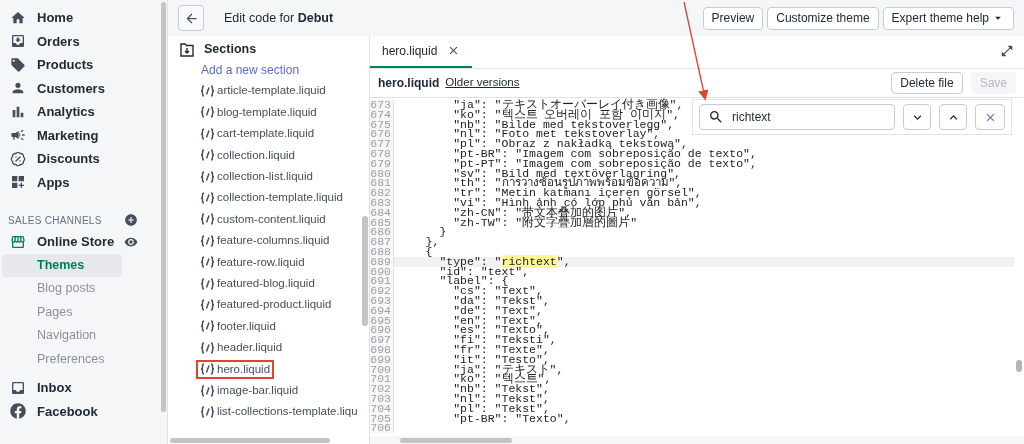 The image size is (1024, 444). I want to click on line-number: 703, so click(382, 398).